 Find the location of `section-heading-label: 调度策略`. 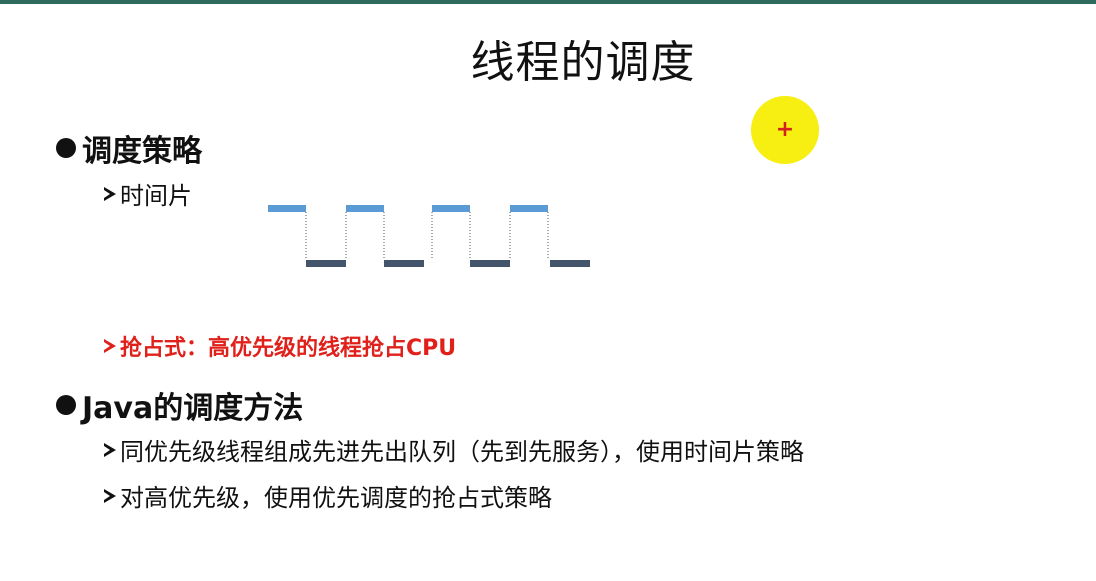

section-heading-label: 调度策略 is located at coordinates (142, 151).